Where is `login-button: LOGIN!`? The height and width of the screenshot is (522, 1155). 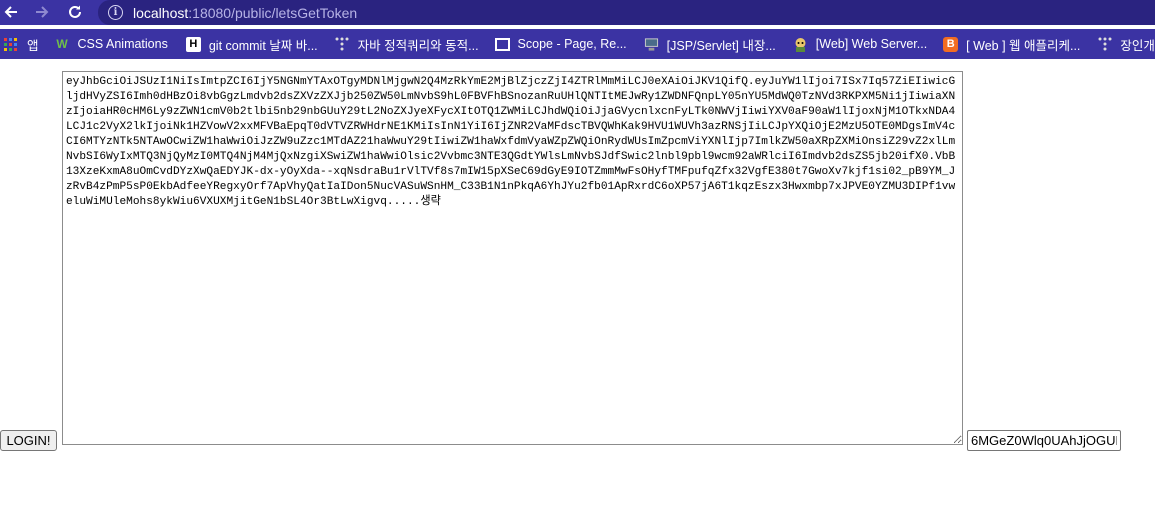 login-button: LOGIN! is located at coordinates (28, 440).